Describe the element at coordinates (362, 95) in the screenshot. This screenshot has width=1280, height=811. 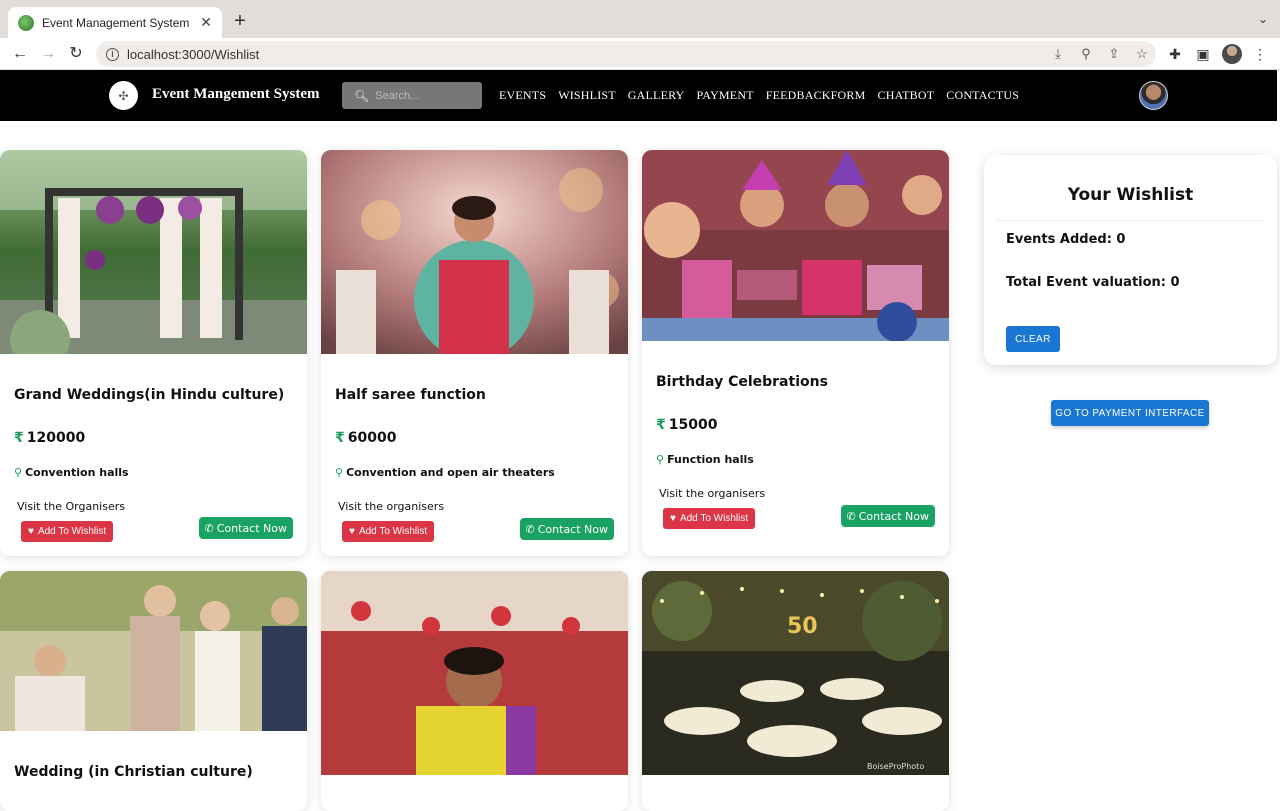
I see `search-icon: 🔍︎` at that location.